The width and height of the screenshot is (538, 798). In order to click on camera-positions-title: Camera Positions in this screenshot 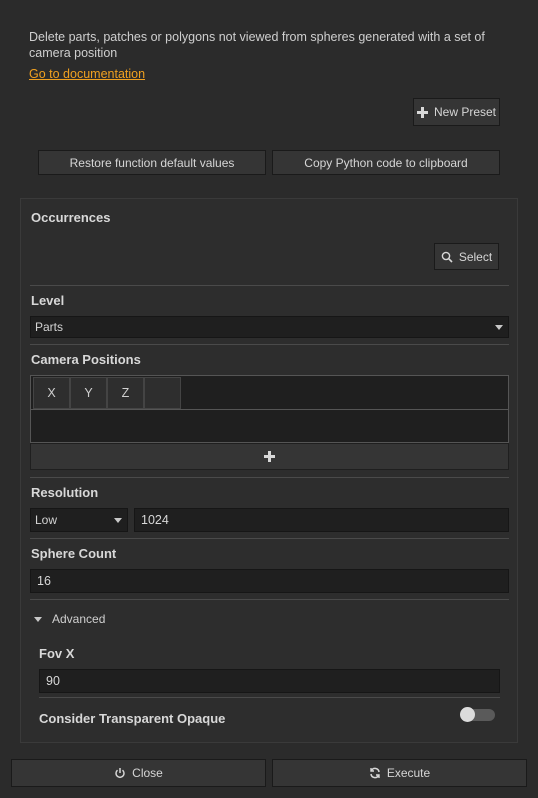, I will do `click(86, 359)`.